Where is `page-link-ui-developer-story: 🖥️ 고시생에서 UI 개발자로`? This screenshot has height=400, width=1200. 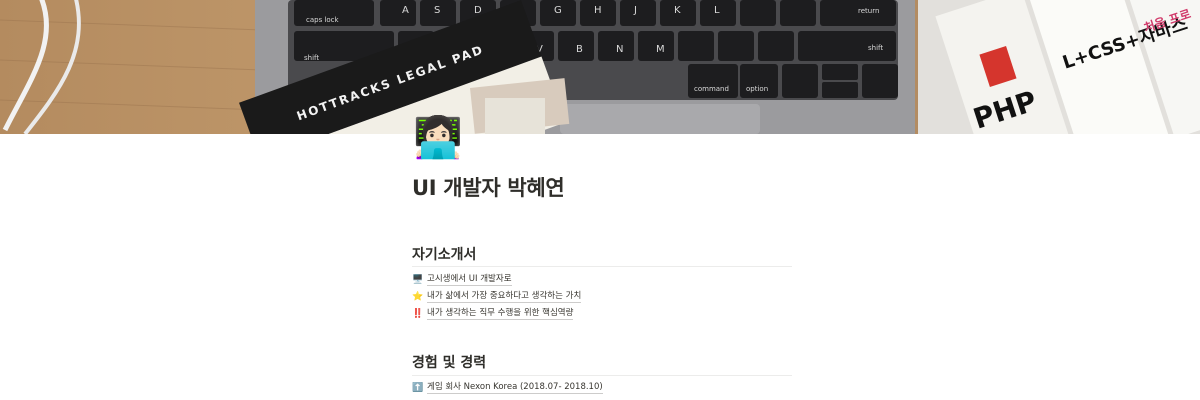 page-link-ui-developer-story: 🖥️ 고시생에서 UI 개발자로 is located at coordinates (462, 279).